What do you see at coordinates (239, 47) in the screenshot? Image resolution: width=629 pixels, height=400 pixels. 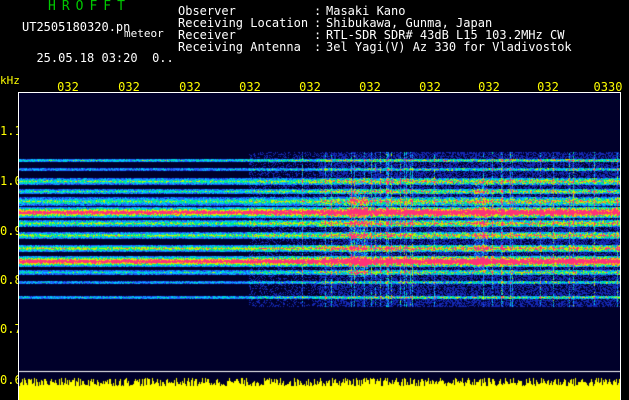 I see `info-label: Receiving Antenna` at bounding box center [239, 47].